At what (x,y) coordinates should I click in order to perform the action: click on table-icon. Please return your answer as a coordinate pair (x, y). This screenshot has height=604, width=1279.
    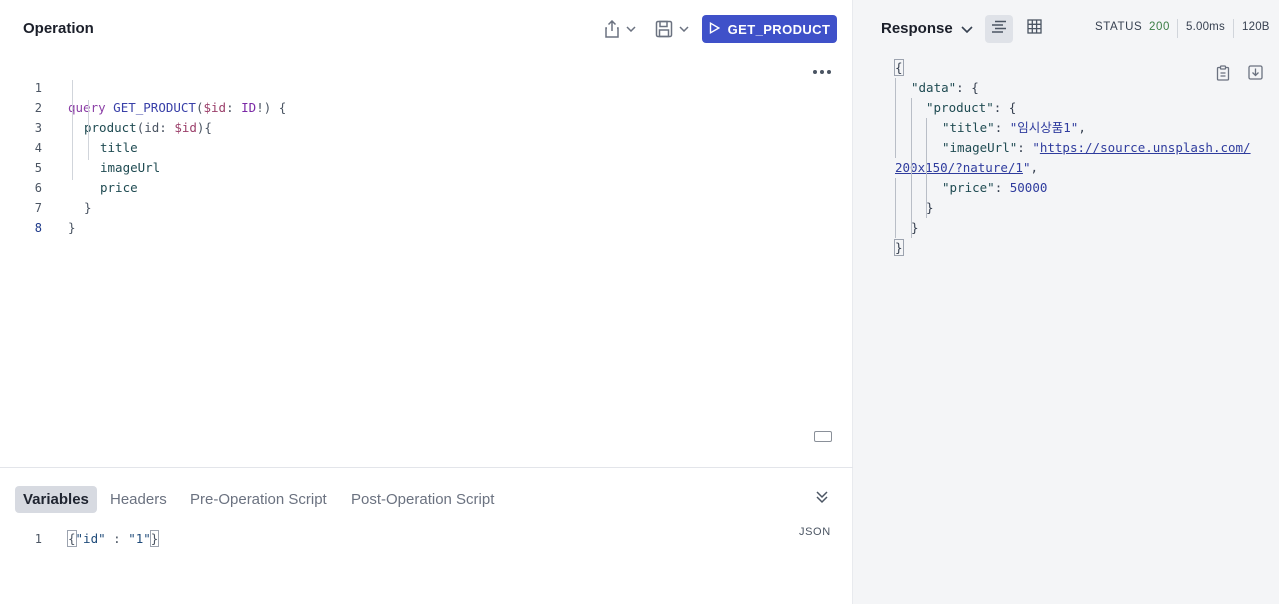
    Looking at the image, I should click on (1034, 29).